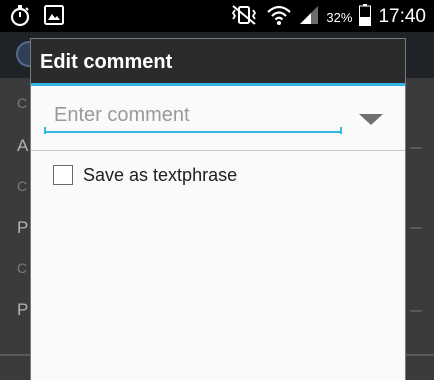 Image resolution: width=434 pixels, height=380 pixels. Describe the element at coordinates (279, 17) in the screenshot. I see `wifi-icon` at that location.